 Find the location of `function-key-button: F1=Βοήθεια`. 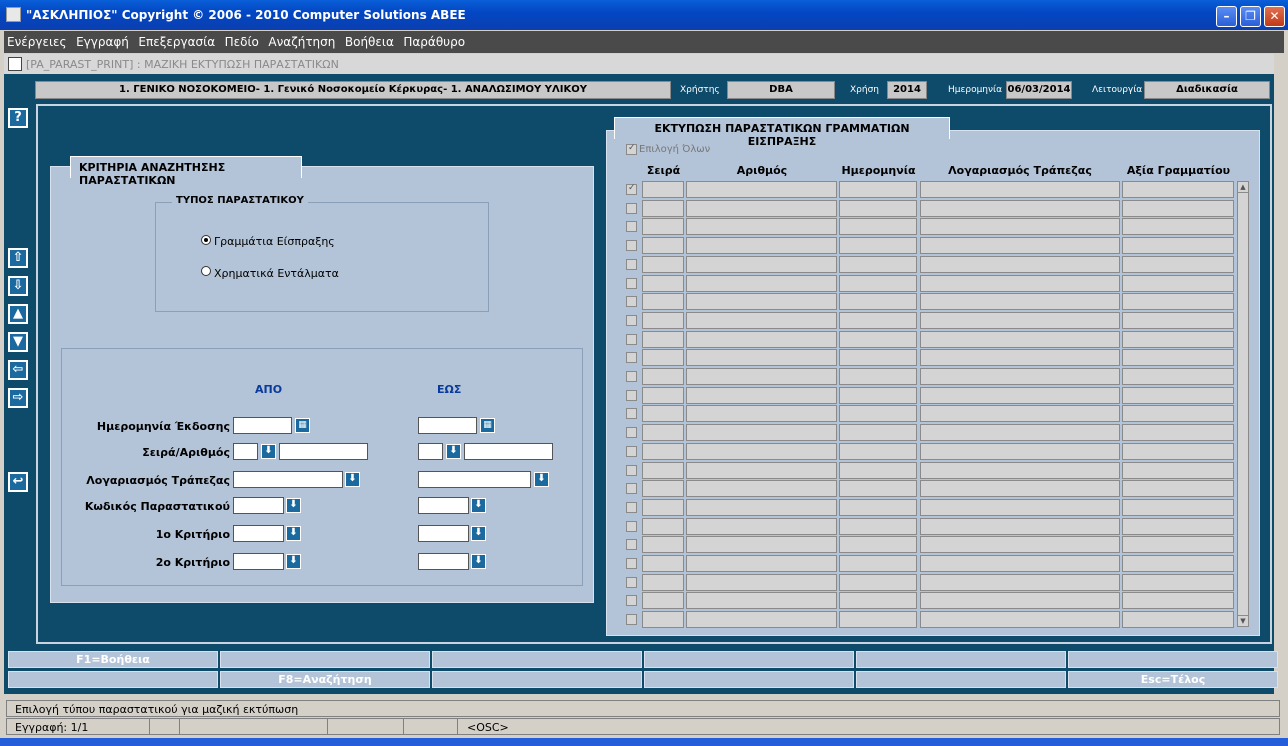

function-key-button: F1=Βοήθεια is located at coordinates (113, 659).